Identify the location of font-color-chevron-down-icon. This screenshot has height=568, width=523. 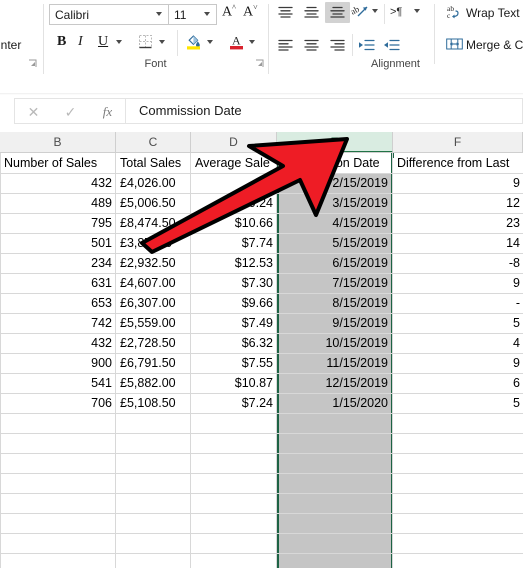
(252, 43).